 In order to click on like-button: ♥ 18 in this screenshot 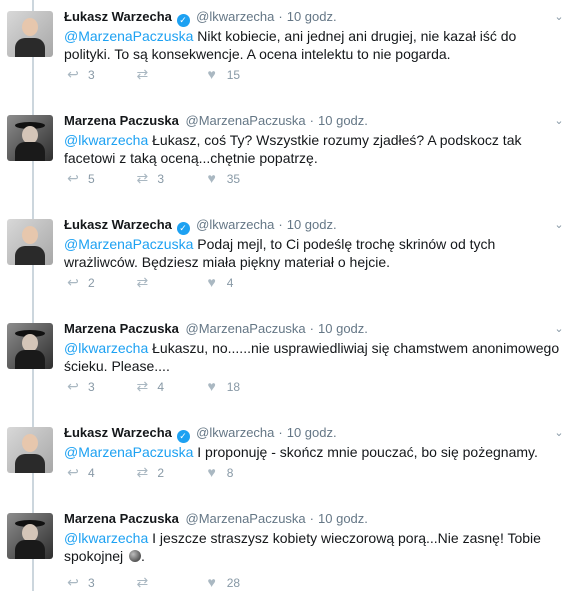, I will do `click(236, 386)`.